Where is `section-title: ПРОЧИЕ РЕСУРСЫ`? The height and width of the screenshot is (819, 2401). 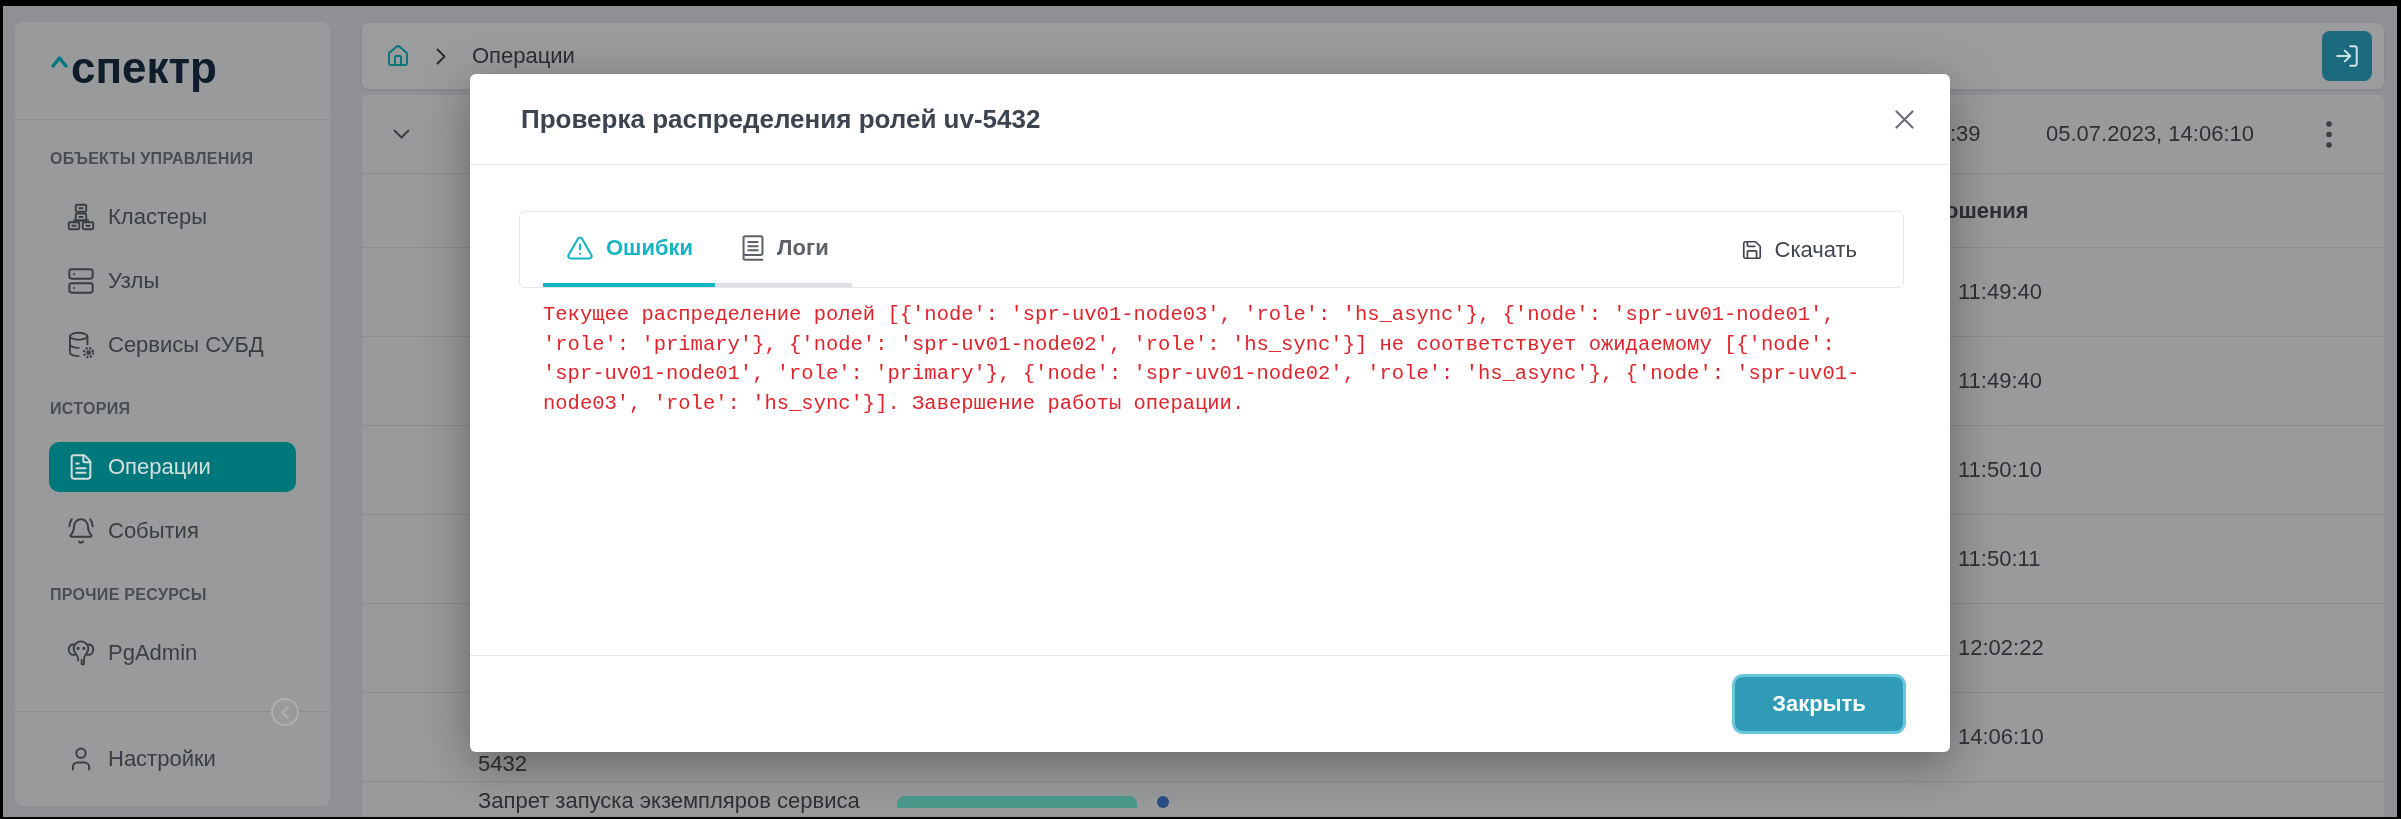 section-title: ПРОЧИЕ РЕСУРСЫ is located at coordinates (128, 595).